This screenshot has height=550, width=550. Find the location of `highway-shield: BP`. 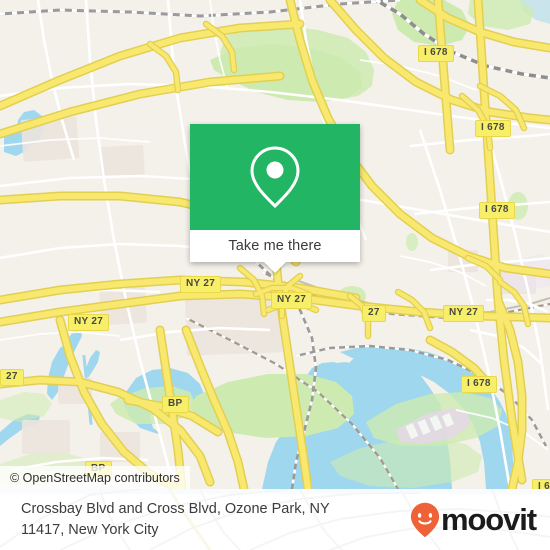

highway-shield: BP is located at coordinates (175, 404).